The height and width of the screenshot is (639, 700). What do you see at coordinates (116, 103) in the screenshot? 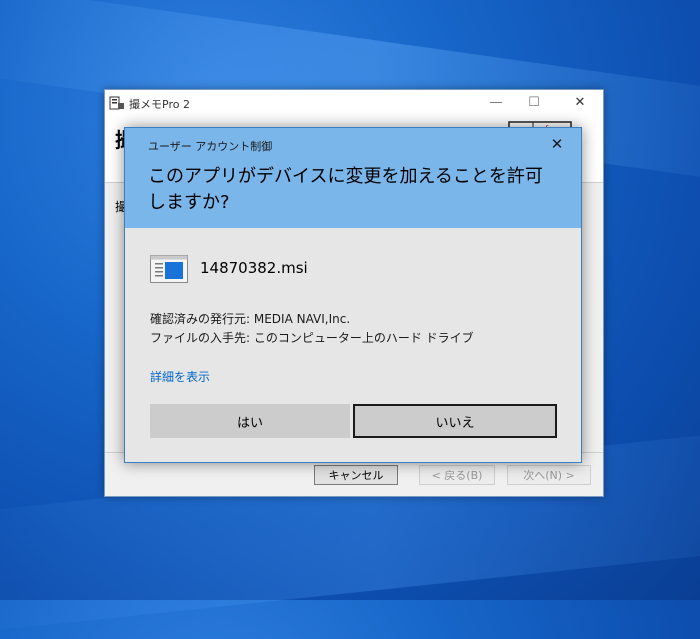
I see `app-icon` at bounding box center [116, 103].